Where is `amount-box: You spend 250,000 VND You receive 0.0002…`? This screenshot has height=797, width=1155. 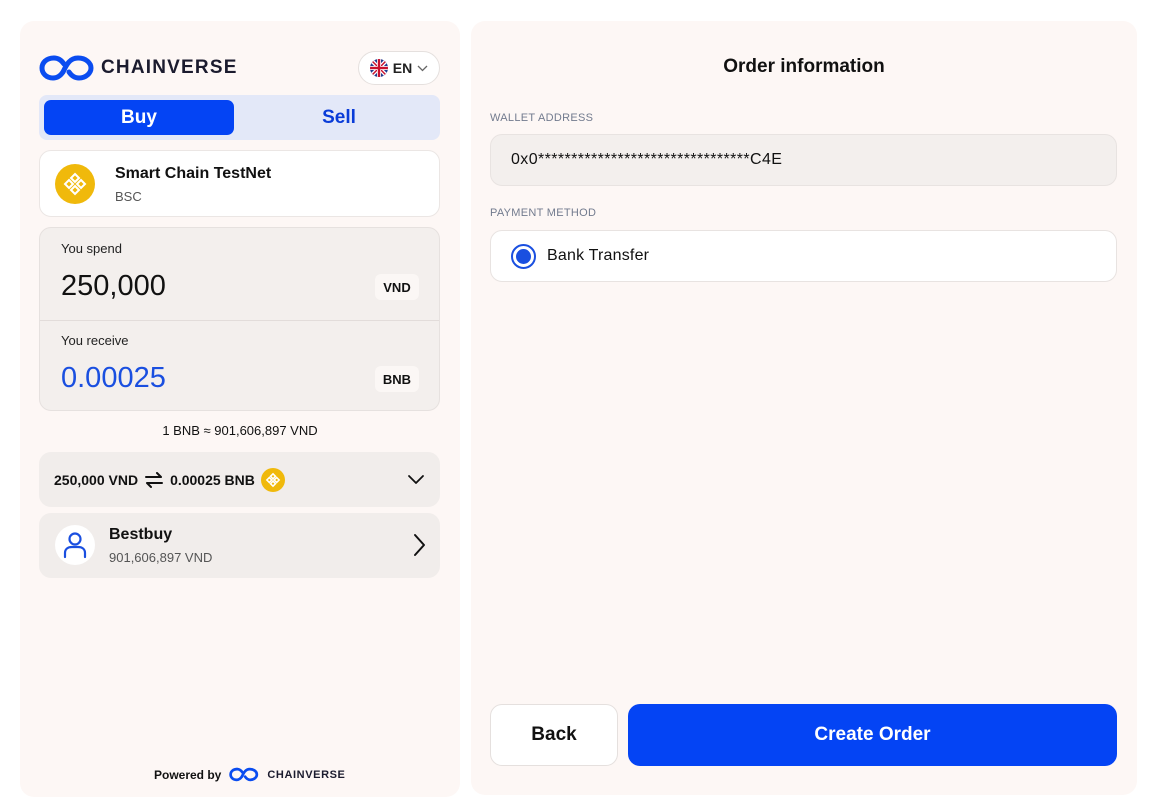 amount-box: You spend 250,000 VND You receive 0.0002… is located at coordinates (239, 319).